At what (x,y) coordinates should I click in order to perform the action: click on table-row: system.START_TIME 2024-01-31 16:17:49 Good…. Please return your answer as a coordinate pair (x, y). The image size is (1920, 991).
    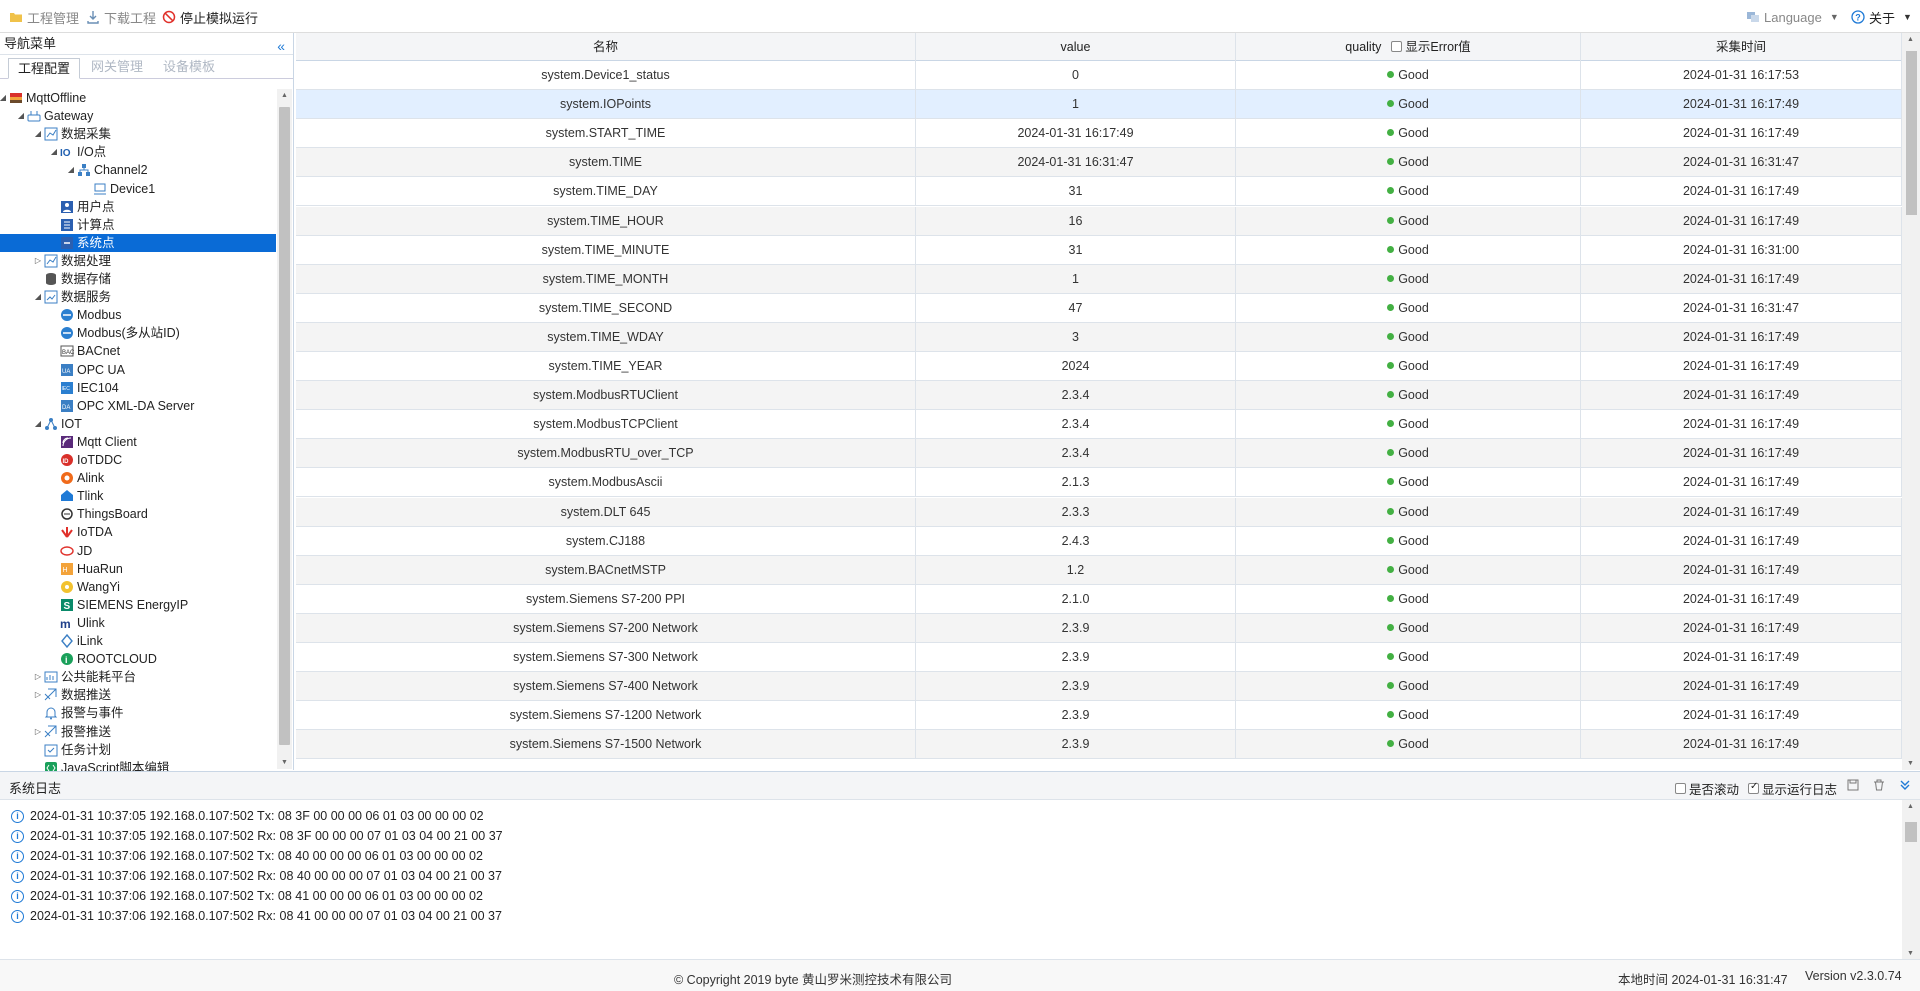
    Looking at the image, I should click on (1099, 134).